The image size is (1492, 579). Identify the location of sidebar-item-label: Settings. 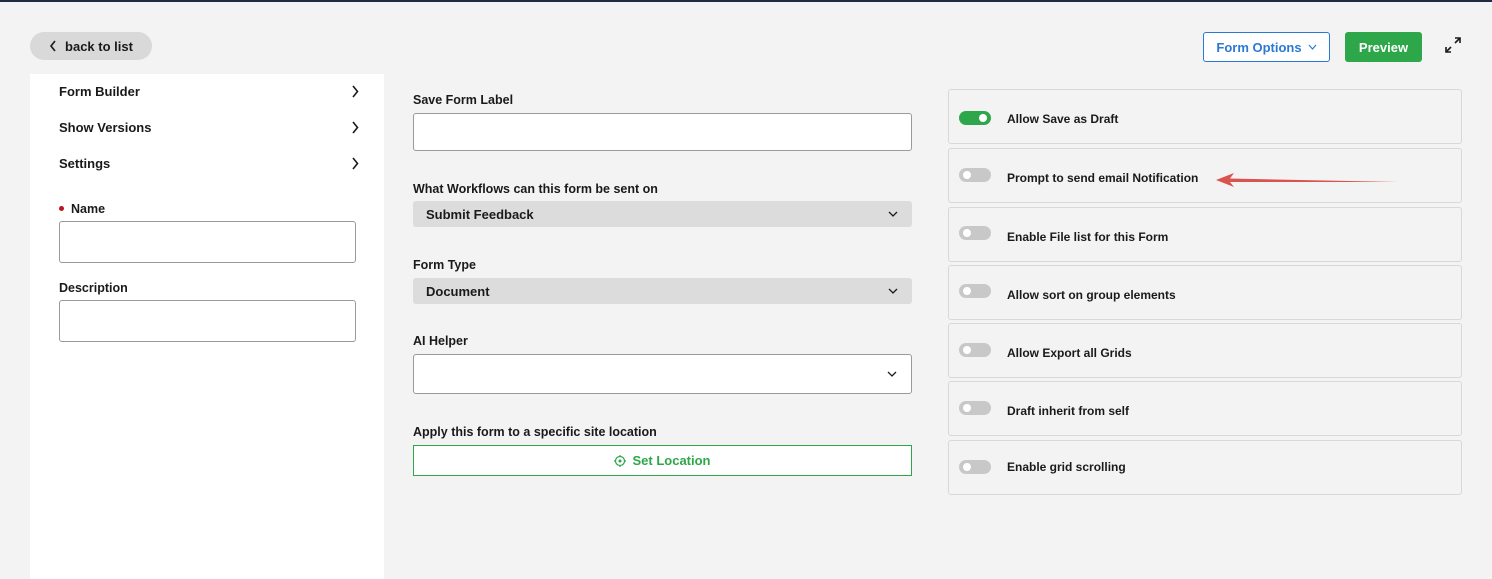
(85, 163).